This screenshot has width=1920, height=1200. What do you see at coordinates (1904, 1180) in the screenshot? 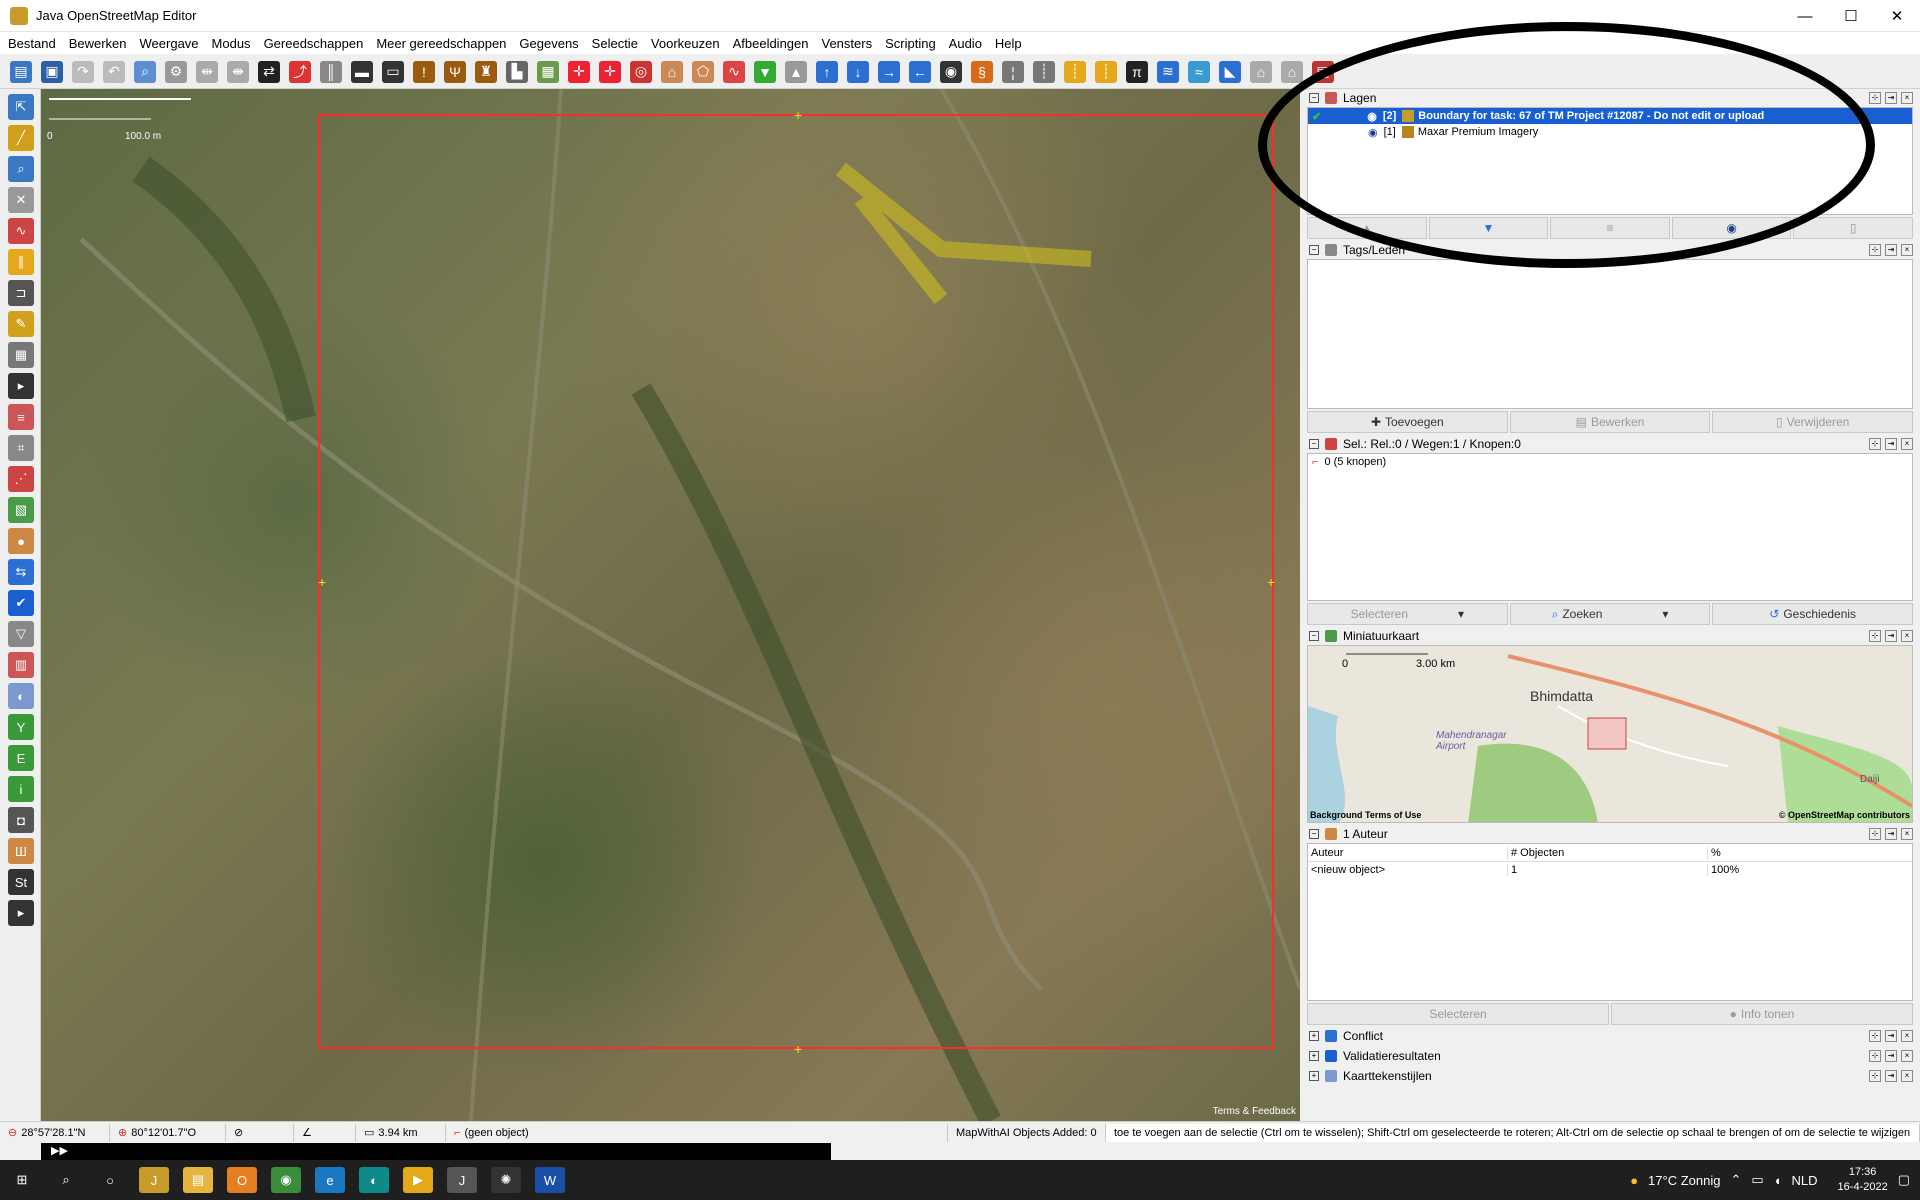
I see `notification-icon: ▢` at bounding box center [1904, 1180].